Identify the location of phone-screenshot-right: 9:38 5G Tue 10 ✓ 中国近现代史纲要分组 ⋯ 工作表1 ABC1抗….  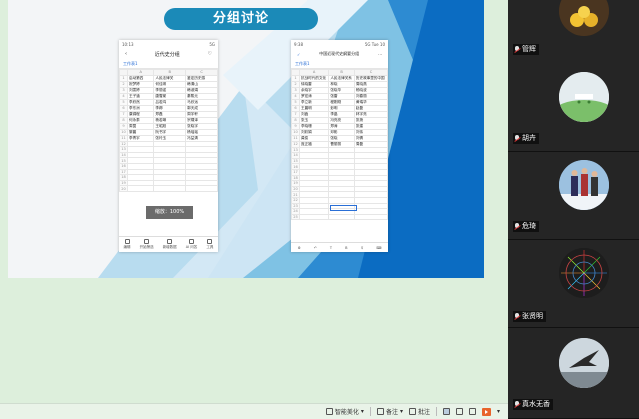
(339, 146).